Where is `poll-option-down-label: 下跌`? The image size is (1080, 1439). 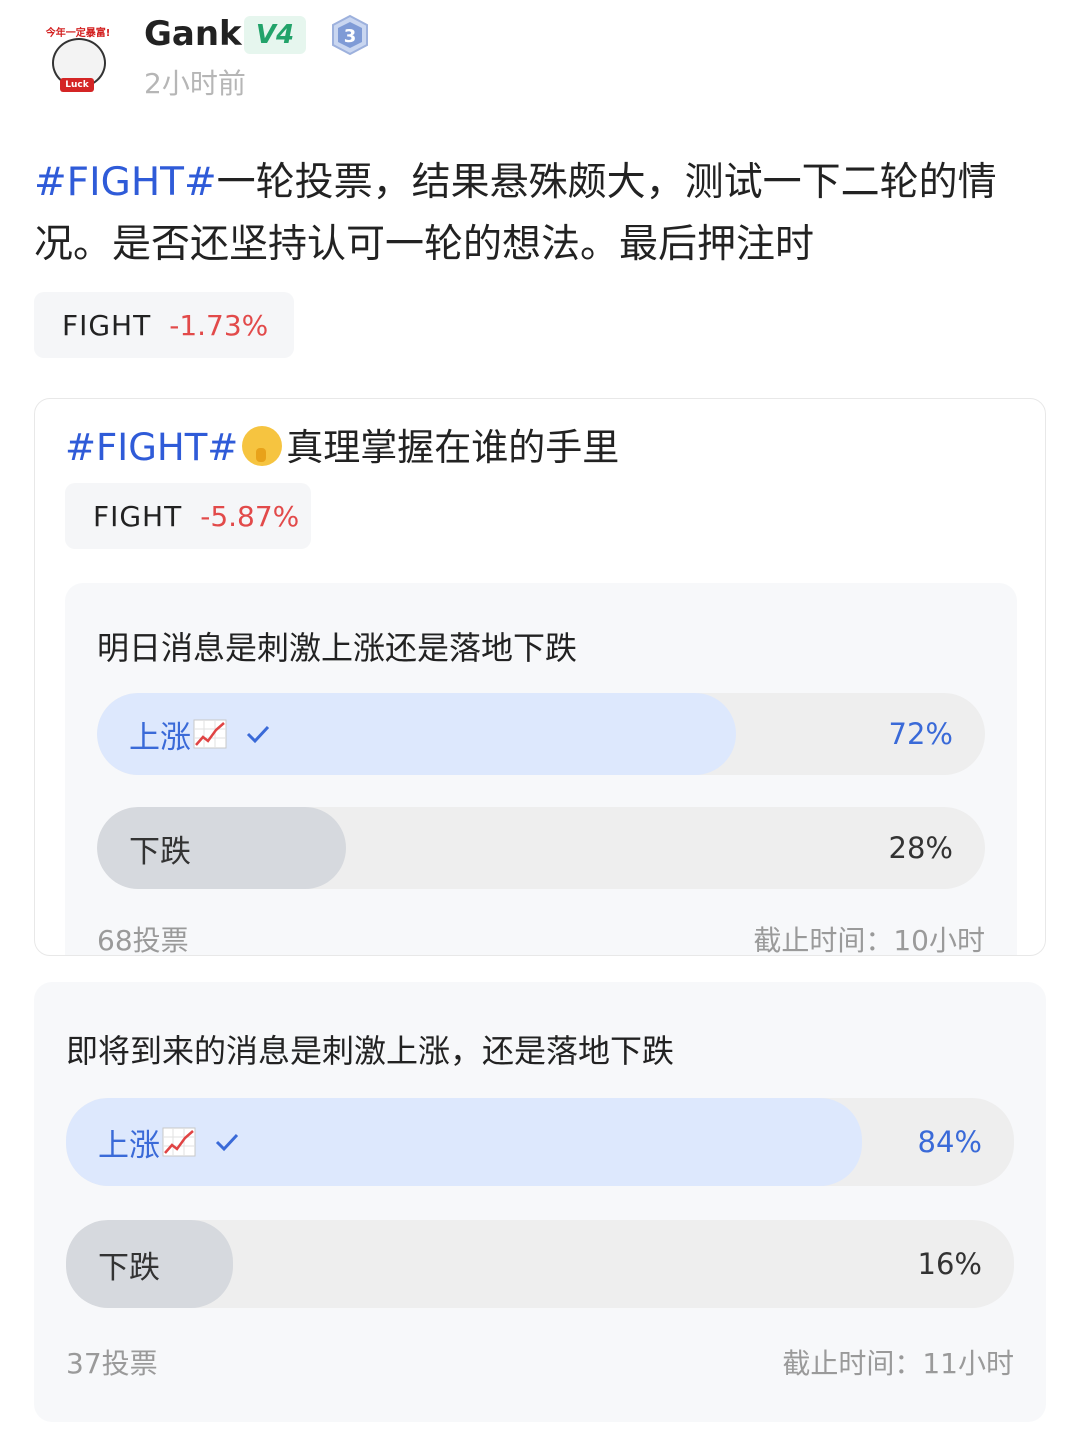
poll-option-down-label: 下跌 is located at coordinates (129, 1267).